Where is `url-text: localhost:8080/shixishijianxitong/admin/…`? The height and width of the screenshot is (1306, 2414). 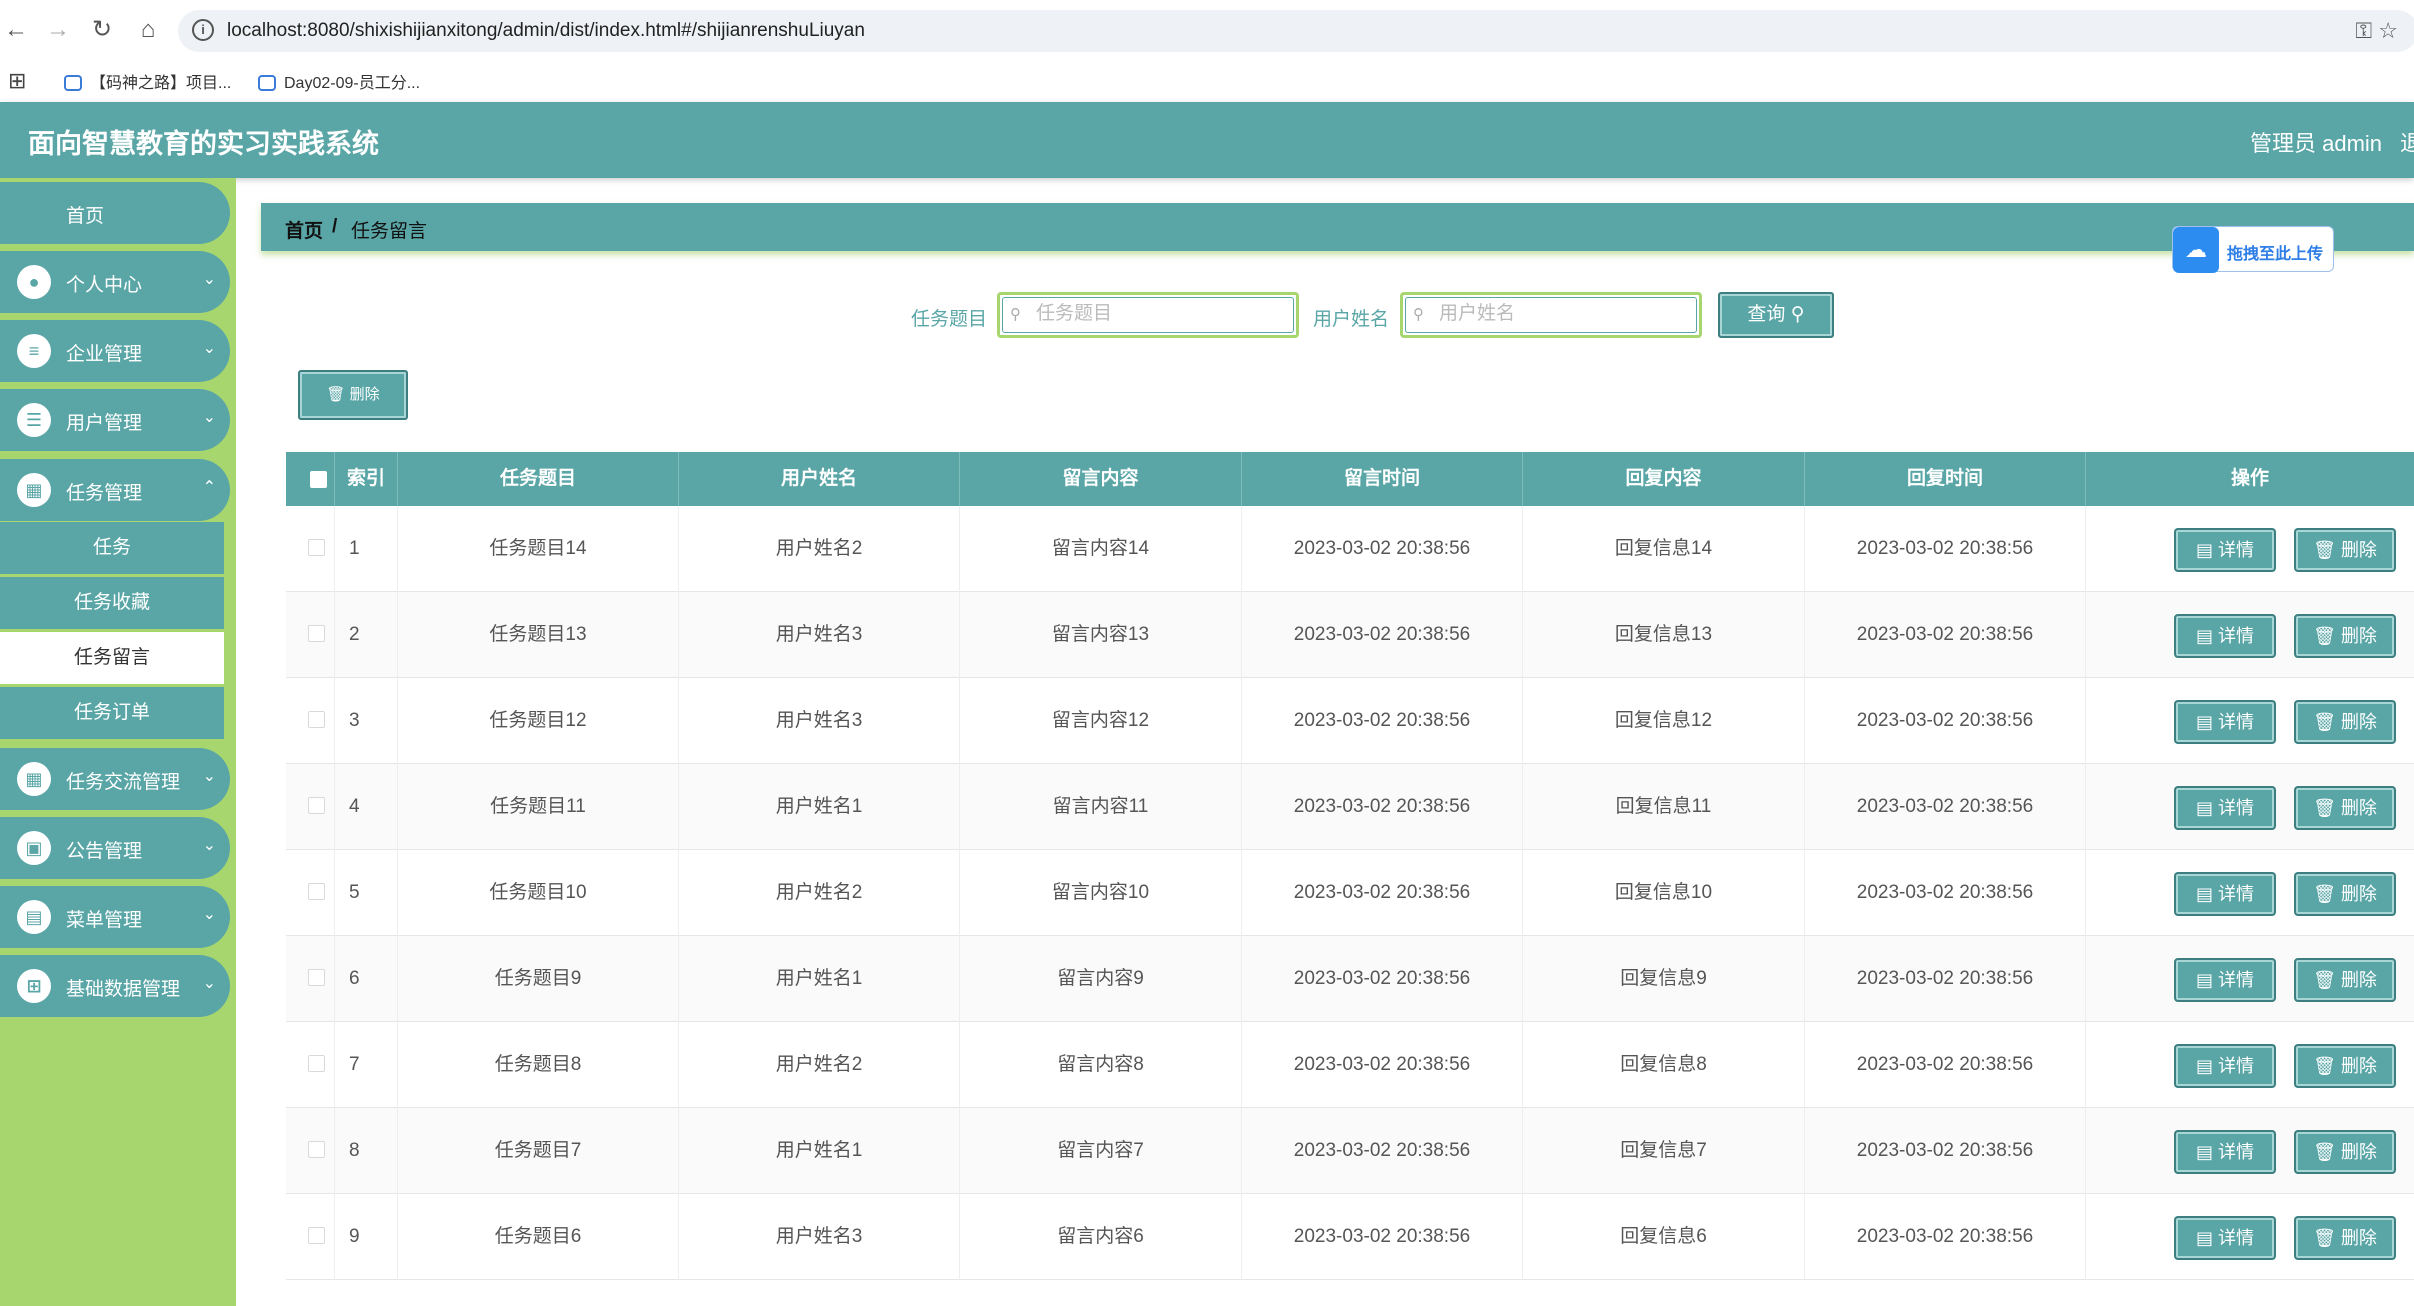
url-text: localhost:8080/shixishijianxitong/admin/… is located at coordinates (546, 31).